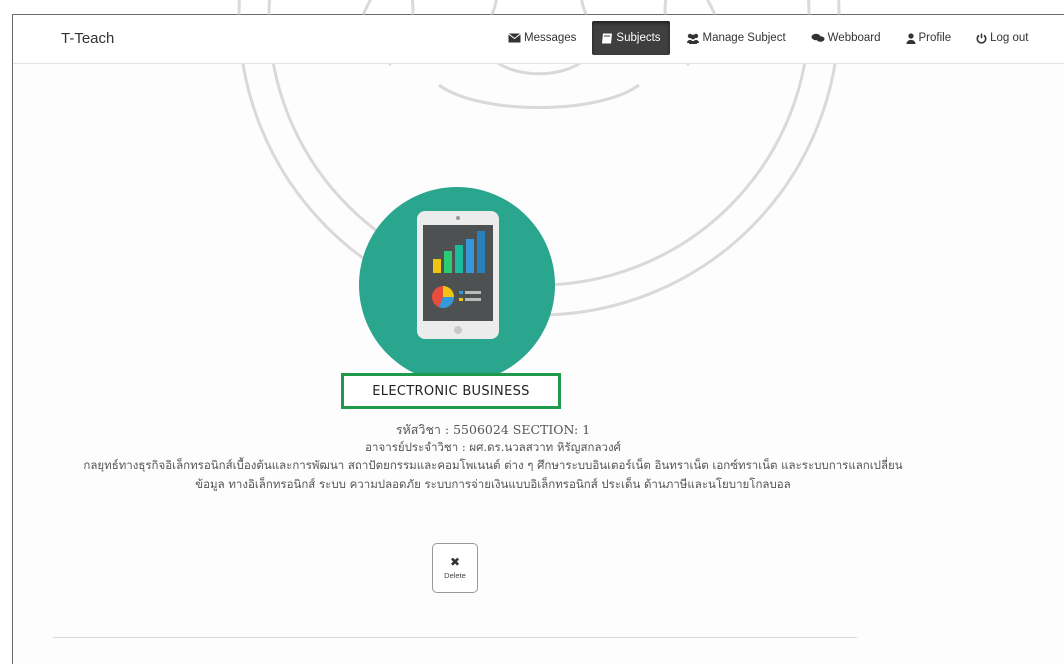 The height and width of the screenshot is (664, 1064). Describe the element at coordinates (458, 275) in the screenshot. I see `tablet-chart-icon` at that location.